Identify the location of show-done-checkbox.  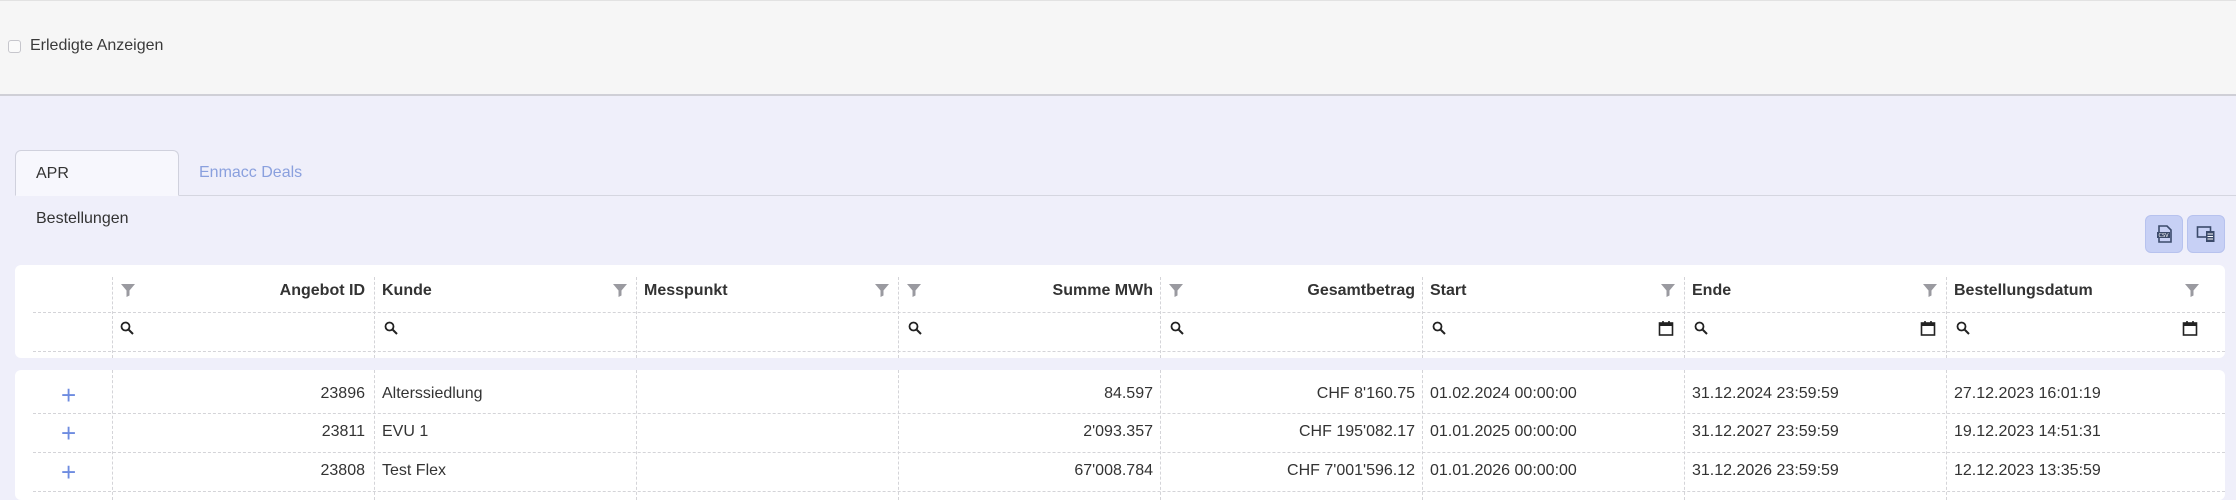
(14, 46).